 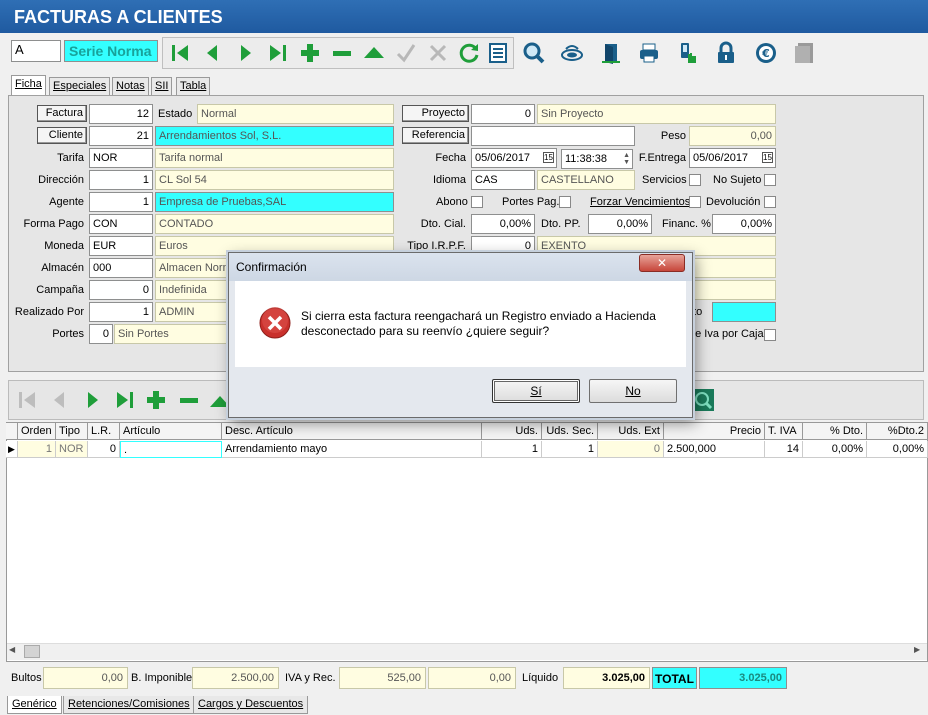 What do you see at coordinates (534, 53) in the screenshot?
I see `search-icon` at bounding box center [534, 53].